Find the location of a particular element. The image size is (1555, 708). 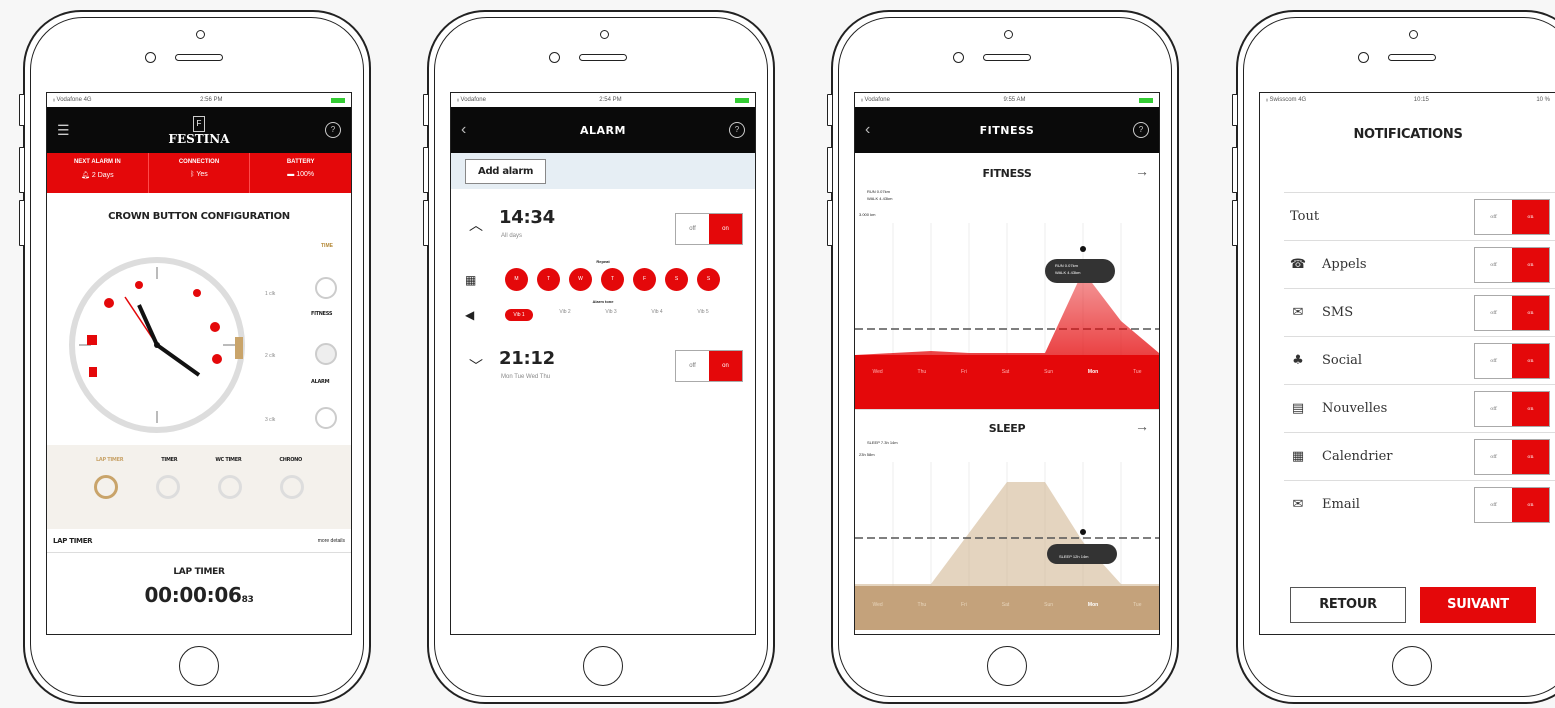

next-alarm-label: NEXT ALARM IN is located at coordinates (97, 162).